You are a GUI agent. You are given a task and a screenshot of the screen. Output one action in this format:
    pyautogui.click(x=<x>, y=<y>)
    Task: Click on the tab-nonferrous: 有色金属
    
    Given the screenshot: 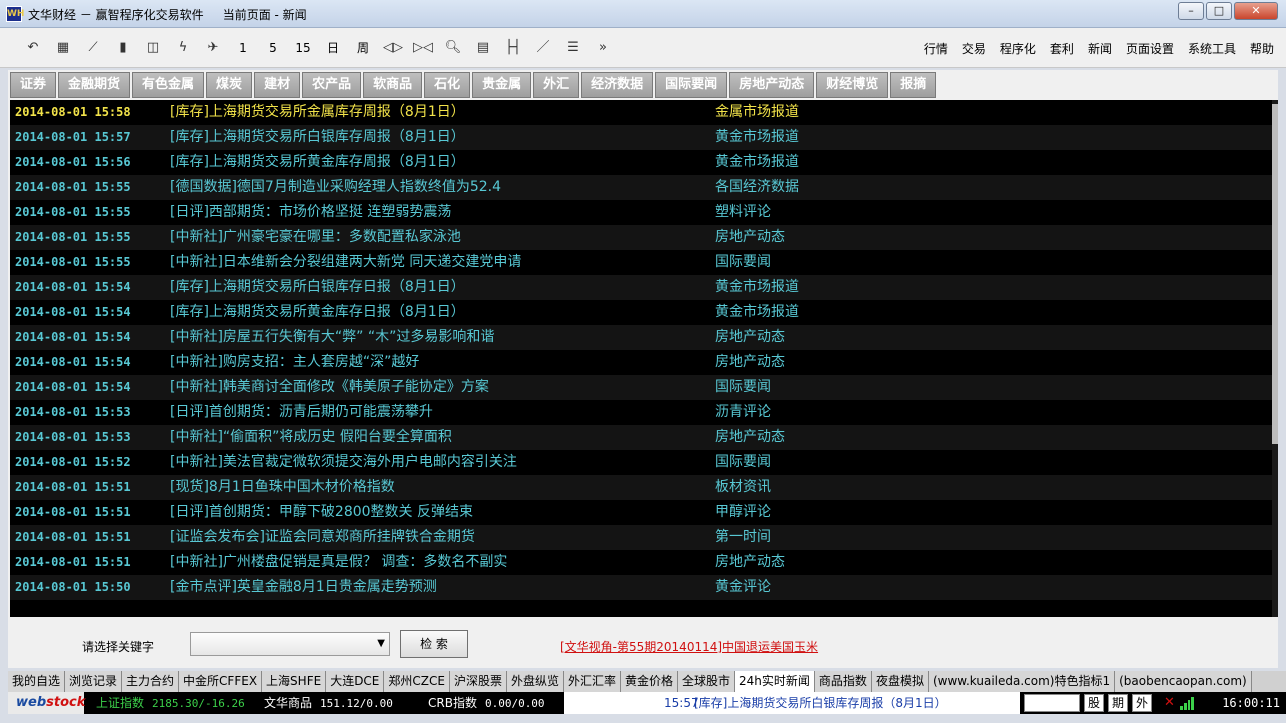 What is the action you would take?
    pyautogui.click(x=168, y=85)
    